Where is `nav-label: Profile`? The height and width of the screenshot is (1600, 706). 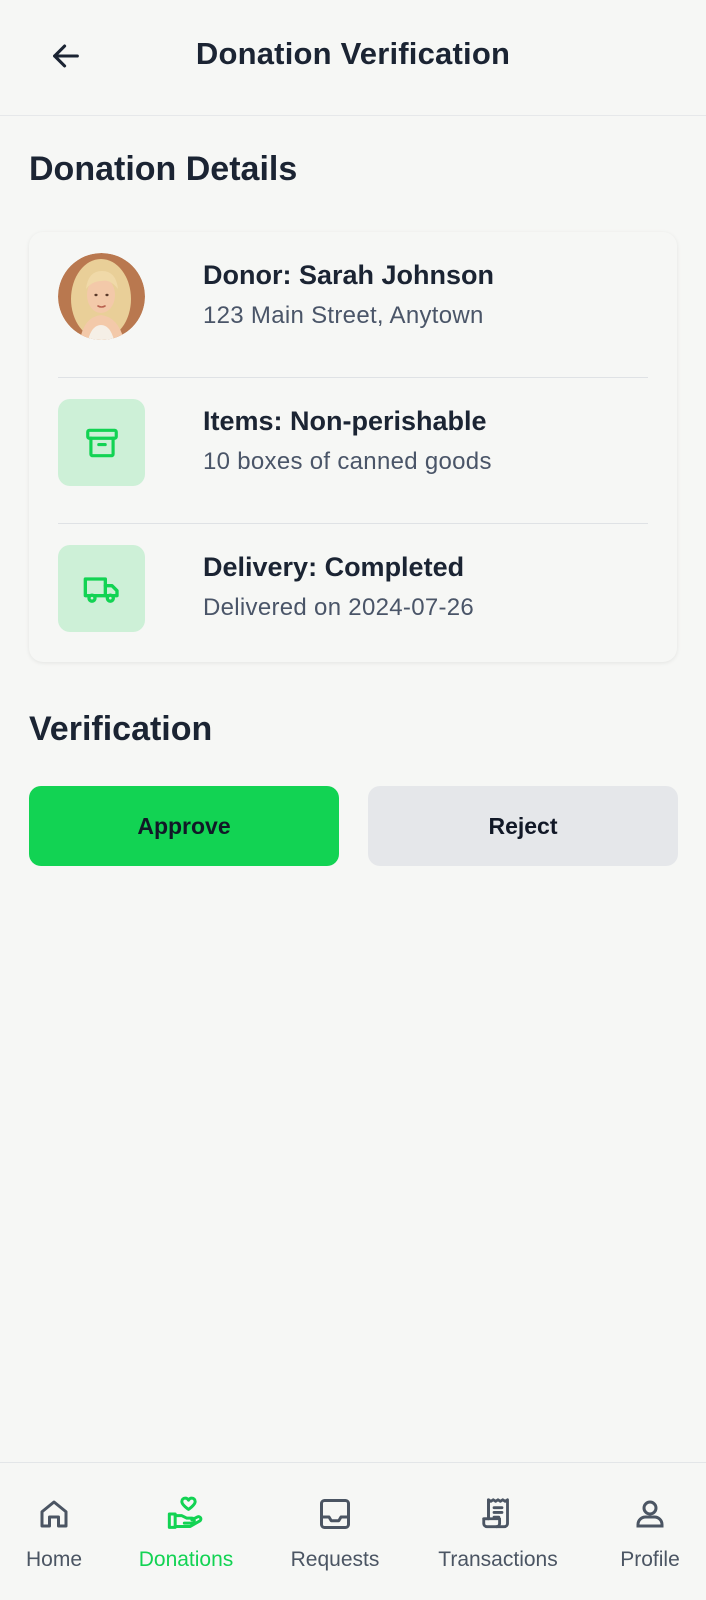 nav-label: Profile is located at coordinates (650, 1559).